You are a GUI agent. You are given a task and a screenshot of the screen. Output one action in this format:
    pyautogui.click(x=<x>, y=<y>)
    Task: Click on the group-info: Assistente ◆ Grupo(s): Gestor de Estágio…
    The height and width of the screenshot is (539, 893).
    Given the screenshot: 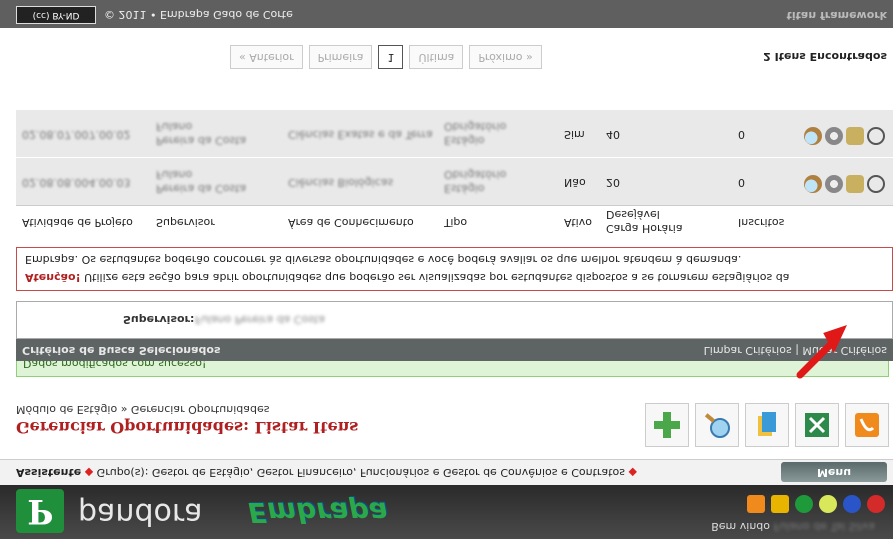 What is the action you would take?
    pyautogui.click(x=326, y=472)
    